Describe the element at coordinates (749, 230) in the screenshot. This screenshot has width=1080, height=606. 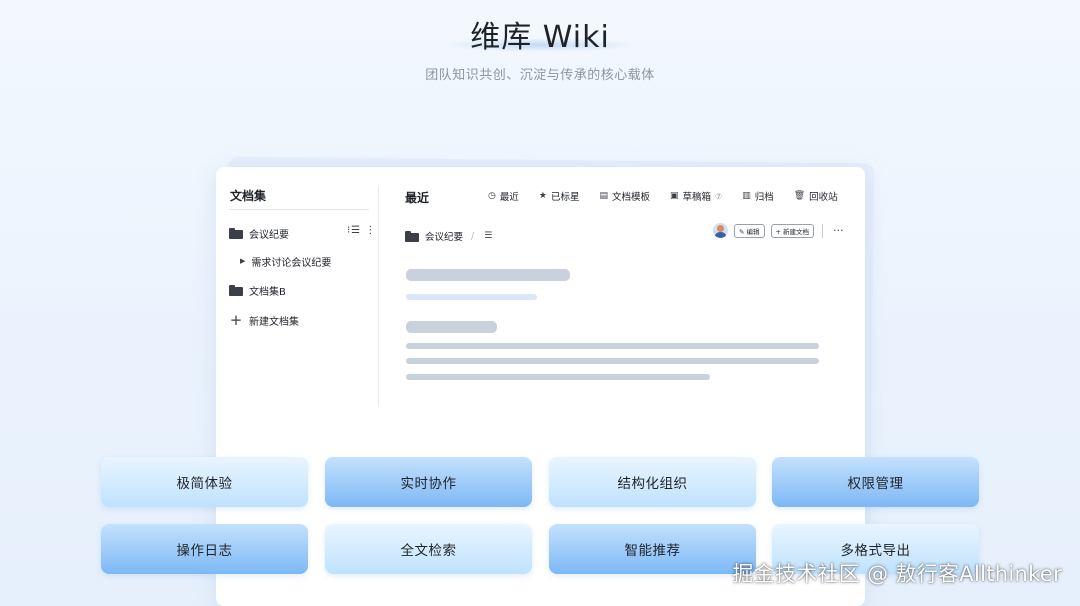
I see `edit-button: ✎ 编辑` at that location.